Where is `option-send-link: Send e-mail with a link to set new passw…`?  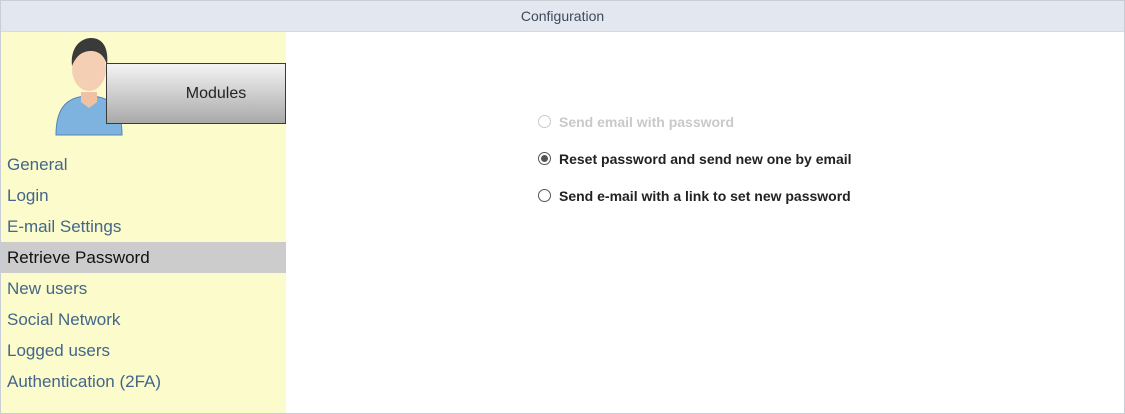 option-send-link: Send e-mail with a link to set new passw… is located at coordinates (695, 195).